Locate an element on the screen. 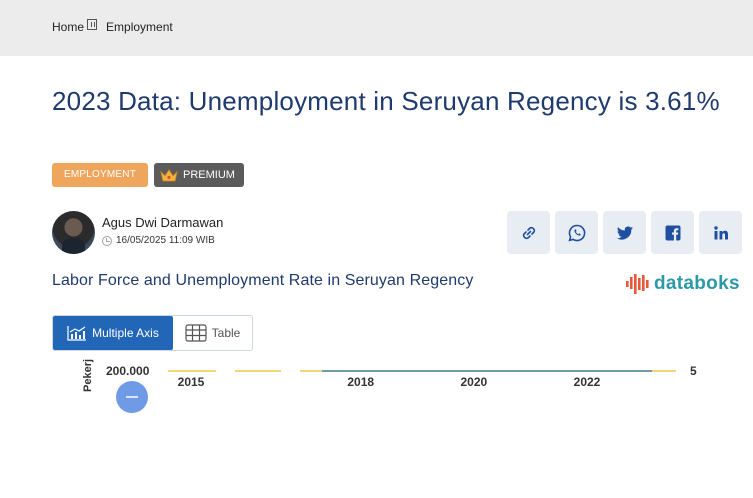 The image size is (753, 498). x-tick-label: 2018 is located at coordinates (360, 382).